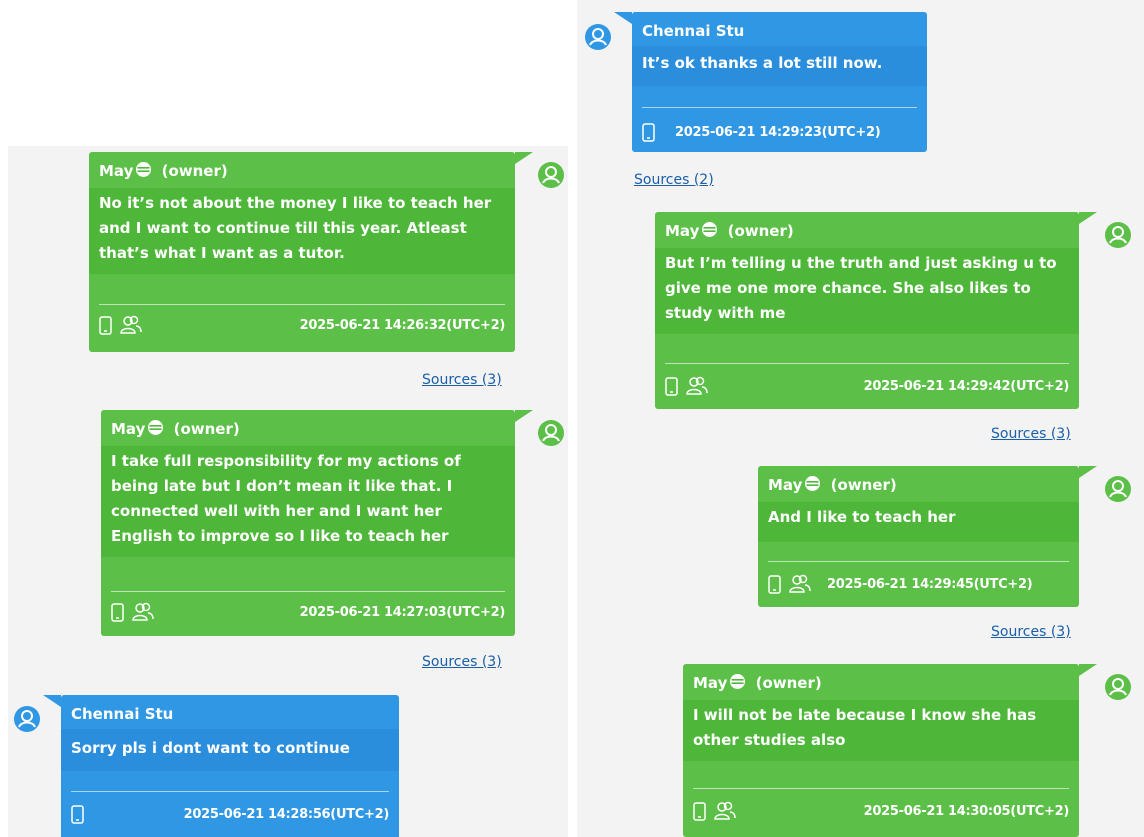 This screenshot has height=837, width=1144. I want to click on message-timestamp: 2025-06-21 14:29:45(UTC+2), so click(930, 584).